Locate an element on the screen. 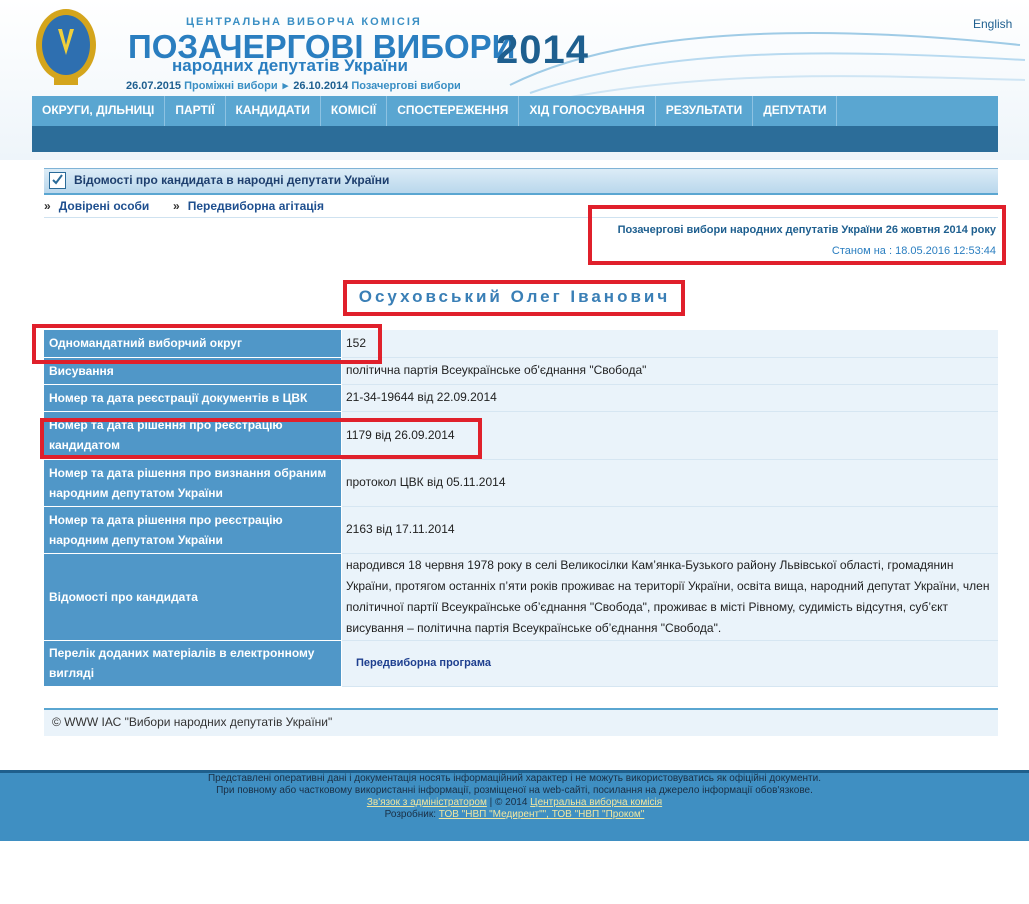  row-value: 152 is located at coordinates (669, 344).